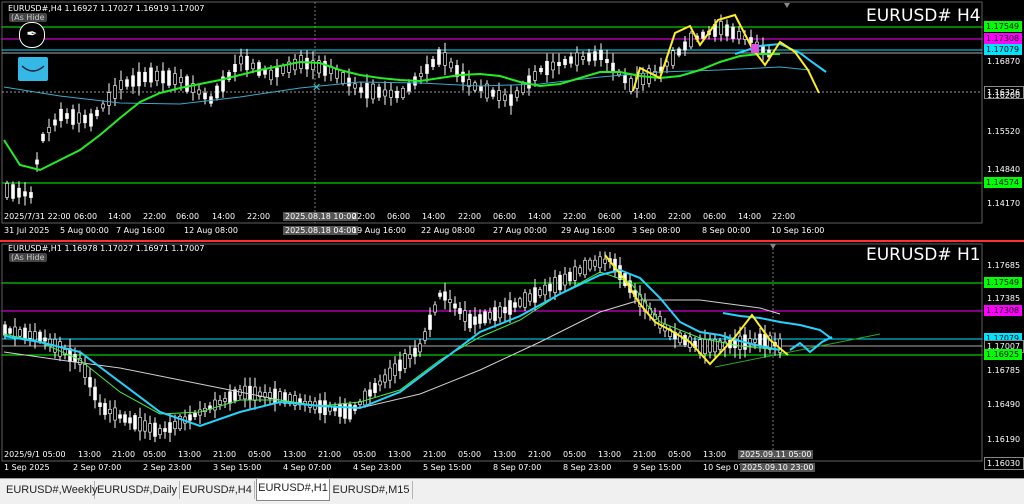 This screenshot has height=504, width=1024. I want to click on time-axis-label: 9 Sep 15:00, so click(657, 467).